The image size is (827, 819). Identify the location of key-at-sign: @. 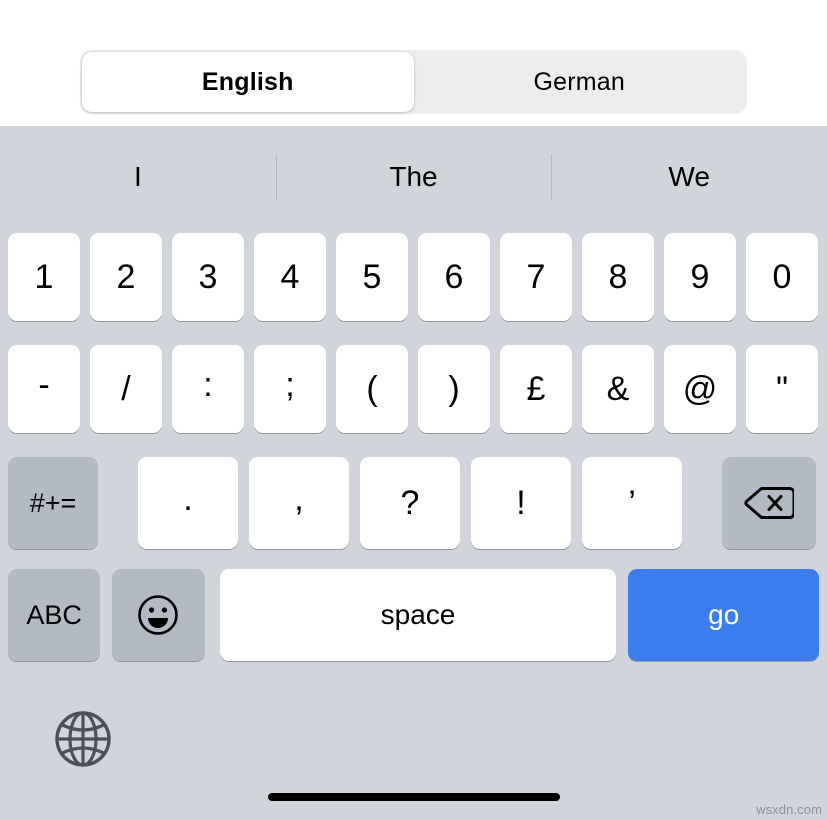
(700, 389).